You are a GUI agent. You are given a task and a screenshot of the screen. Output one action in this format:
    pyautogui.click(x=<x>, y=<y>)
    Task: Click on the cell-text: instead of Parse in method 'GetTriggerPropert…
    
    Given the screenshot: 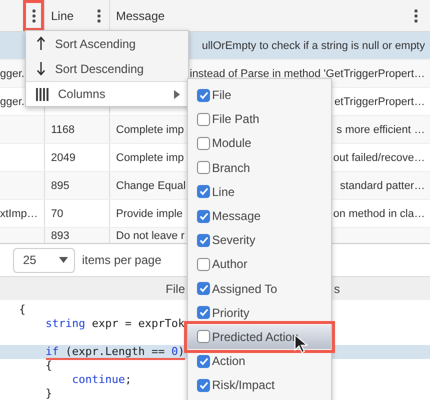 What is the action you would take?
    pyautogui.click(x=307, y=74)
    